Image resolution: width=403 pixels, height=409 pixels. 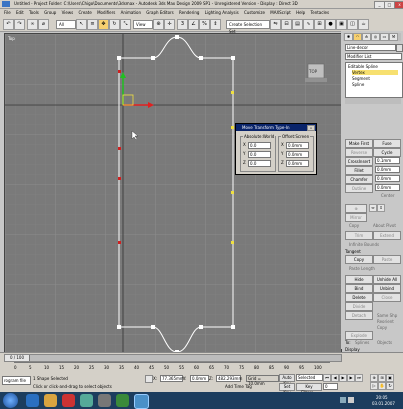 I want to click on auto-key-button: Auto Key, so click(x=287, y=380).